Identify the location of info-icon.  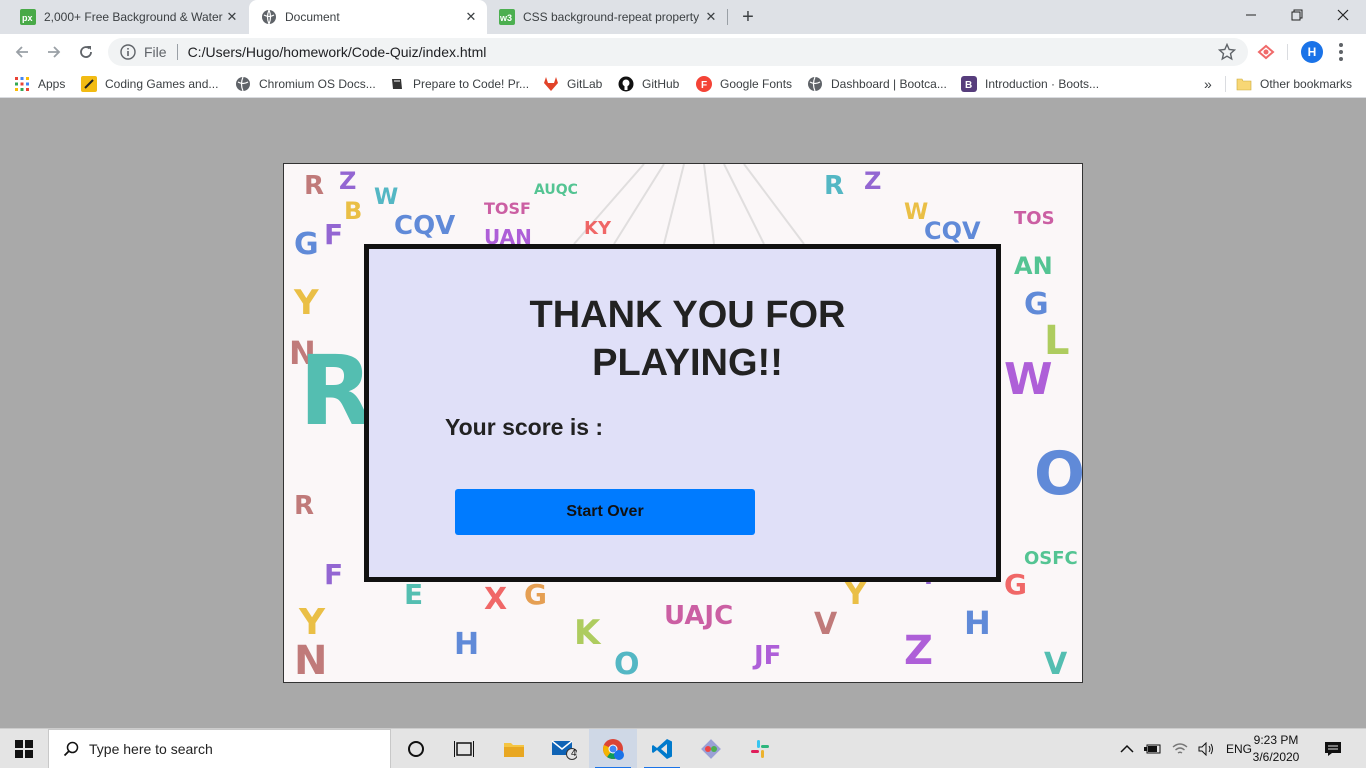
(128, 52).